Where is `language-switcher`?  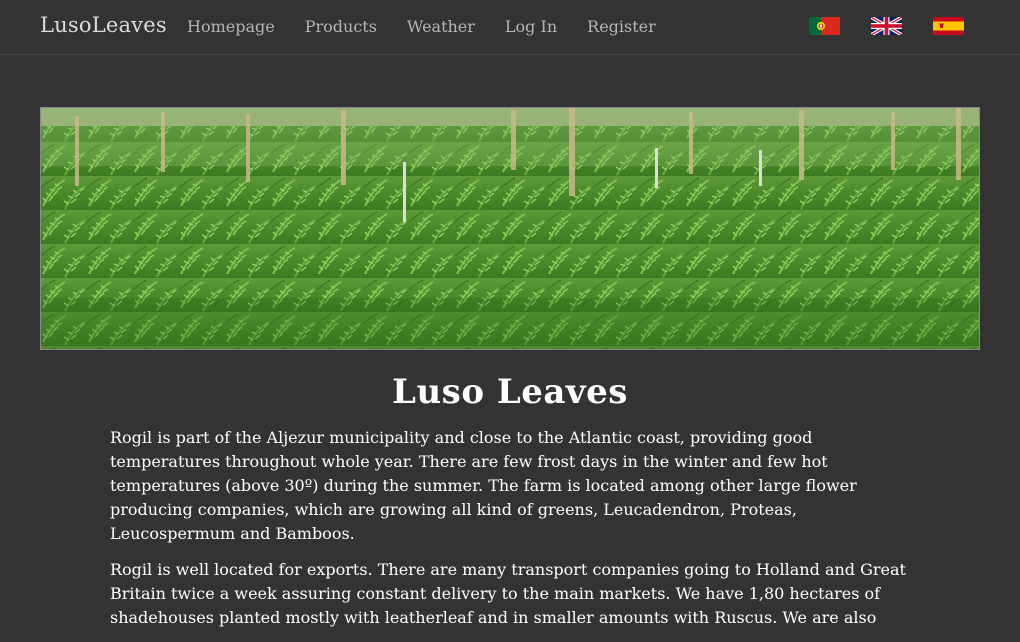 language-switcher is located at coordinates (902, 26).